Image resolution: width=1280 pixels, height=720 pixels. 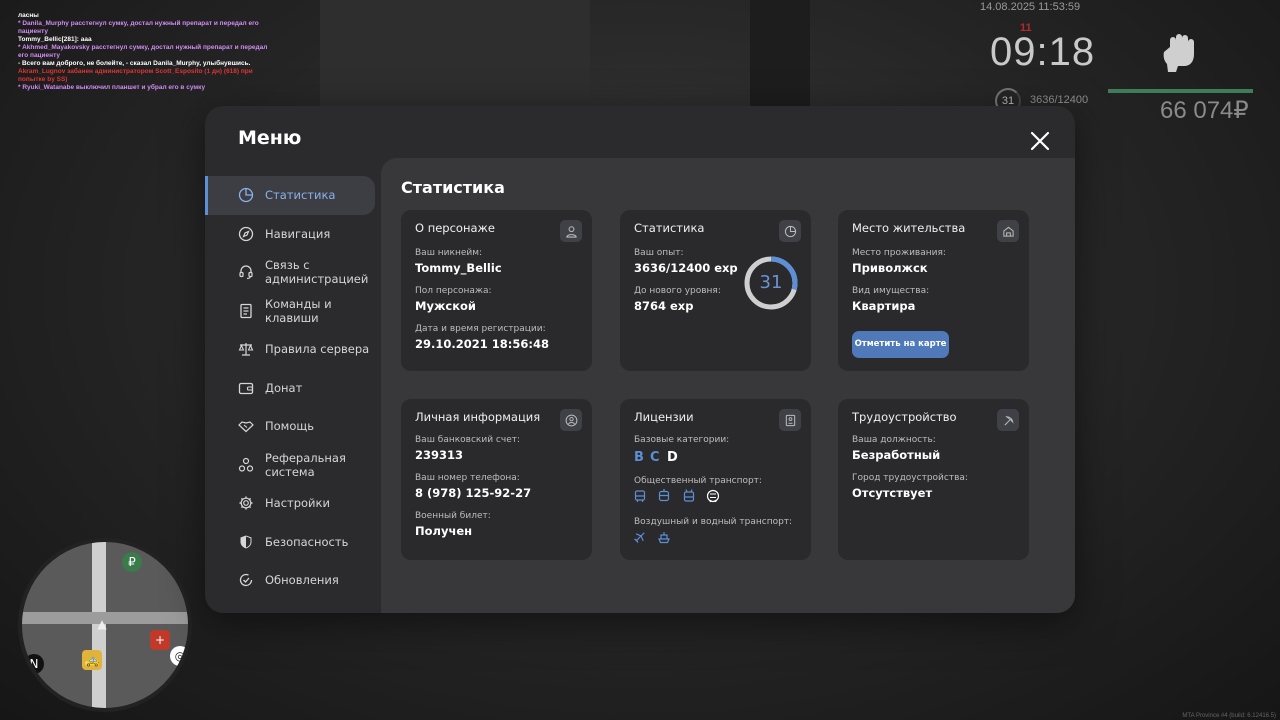 I want to click on user-circle-icon, so click(x=571, y=420).